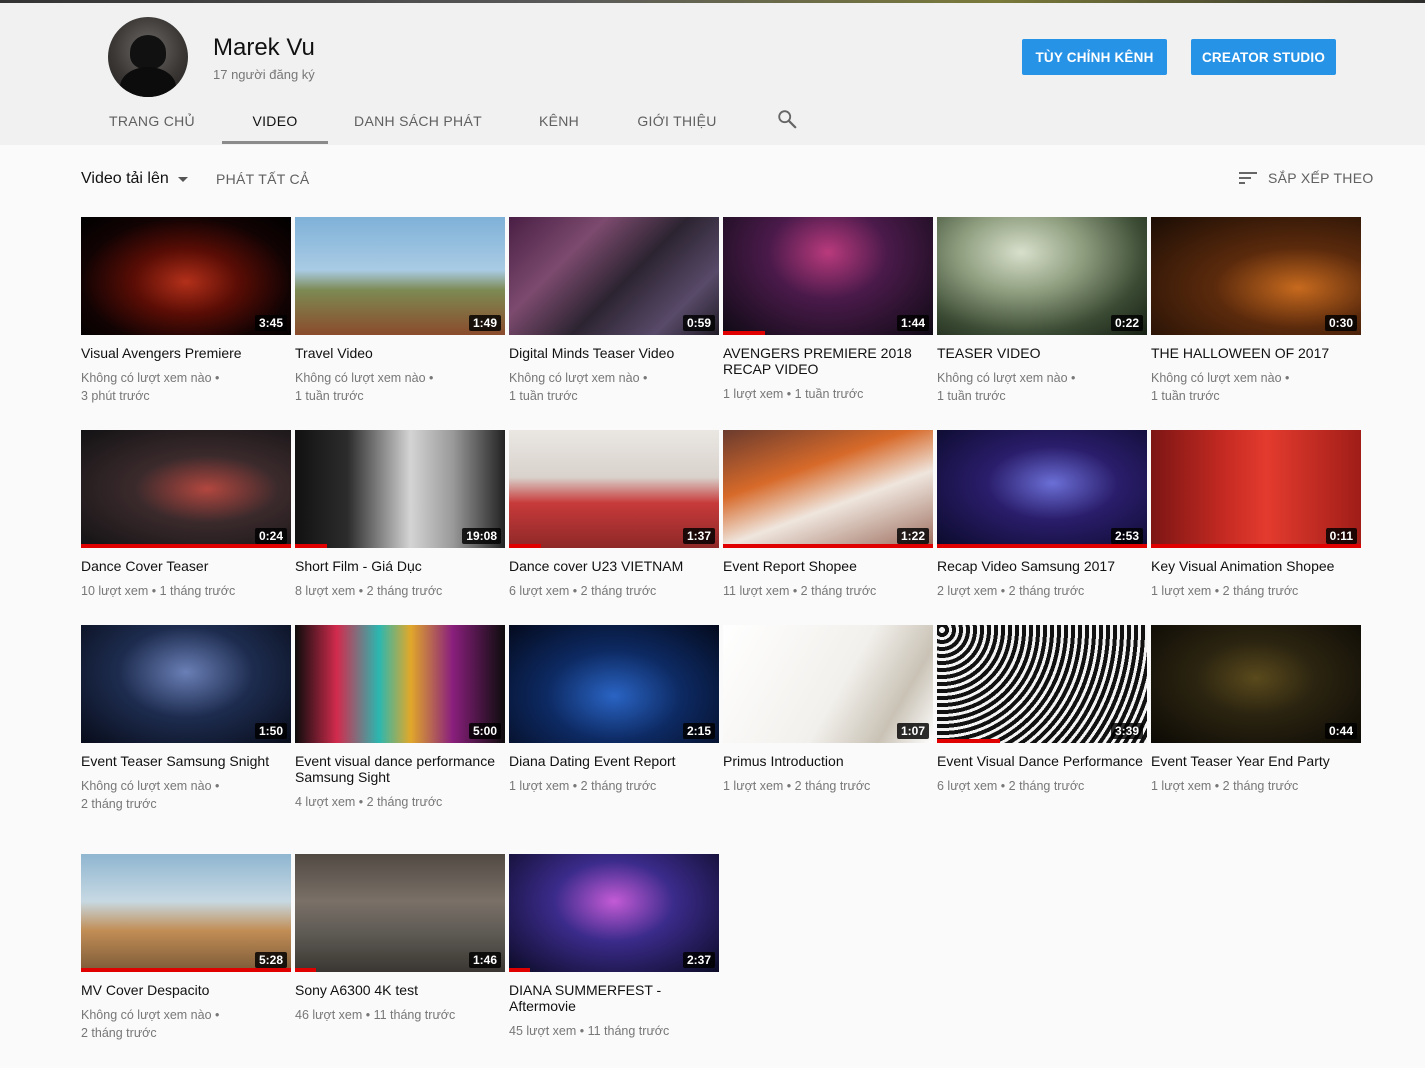 The width and height of the screenshot is (1425, 1068). What do you see at coordinates (1126, 323) in the screenshot?
I see `video-duration: 0:22` at bounding box center [1126, 323].